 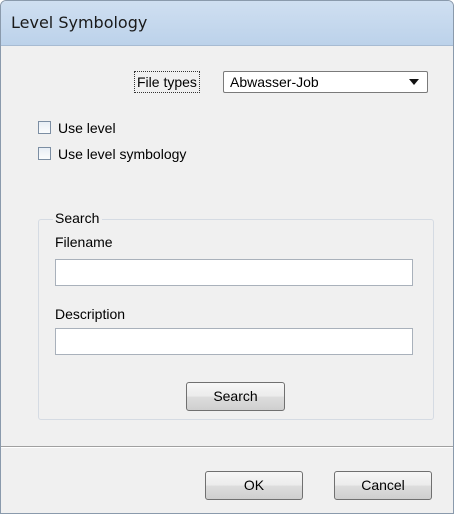 I want to click on file-types-dropdown: Abwasser-Job, so click(x=325, y=82).